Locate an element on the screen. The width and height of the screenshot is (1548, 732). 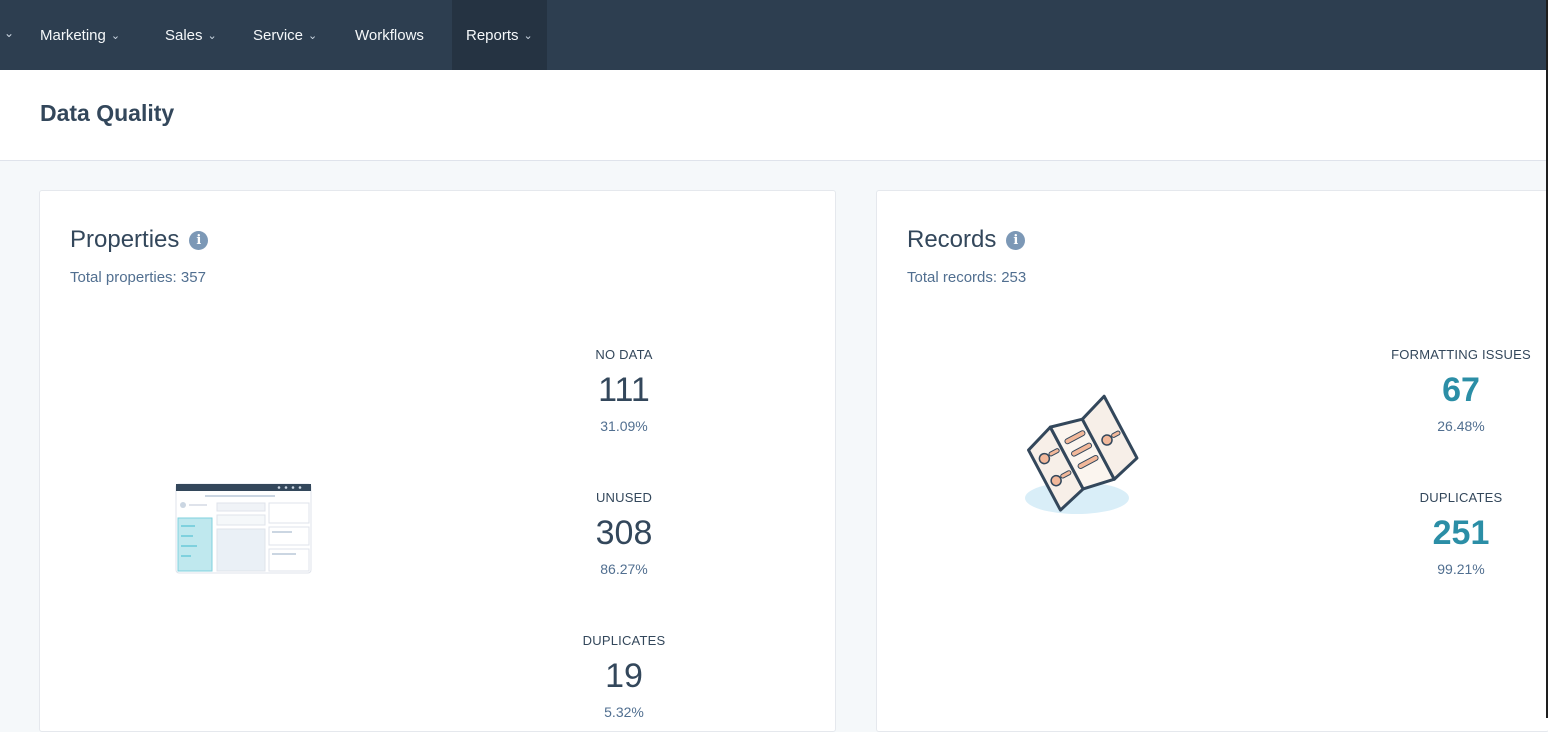
stat-label: UNUSED is located at coordinates (624, 497).